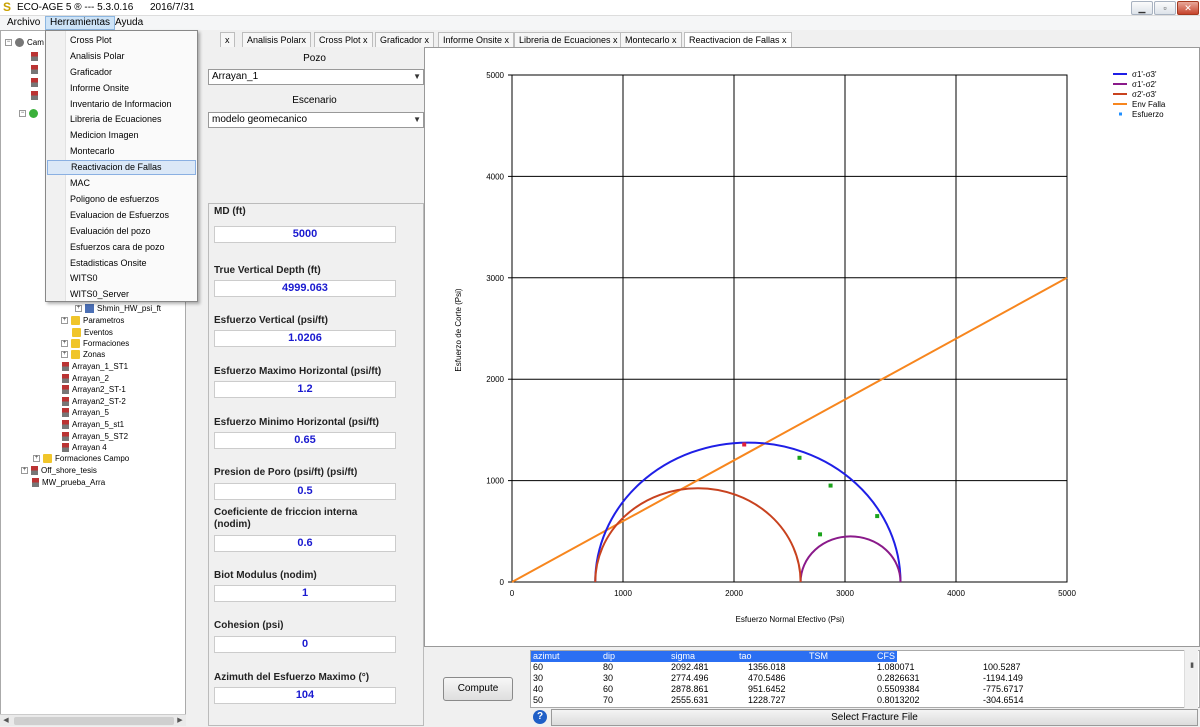  I want to click on cohesion-field: 0, so click(305, 644).